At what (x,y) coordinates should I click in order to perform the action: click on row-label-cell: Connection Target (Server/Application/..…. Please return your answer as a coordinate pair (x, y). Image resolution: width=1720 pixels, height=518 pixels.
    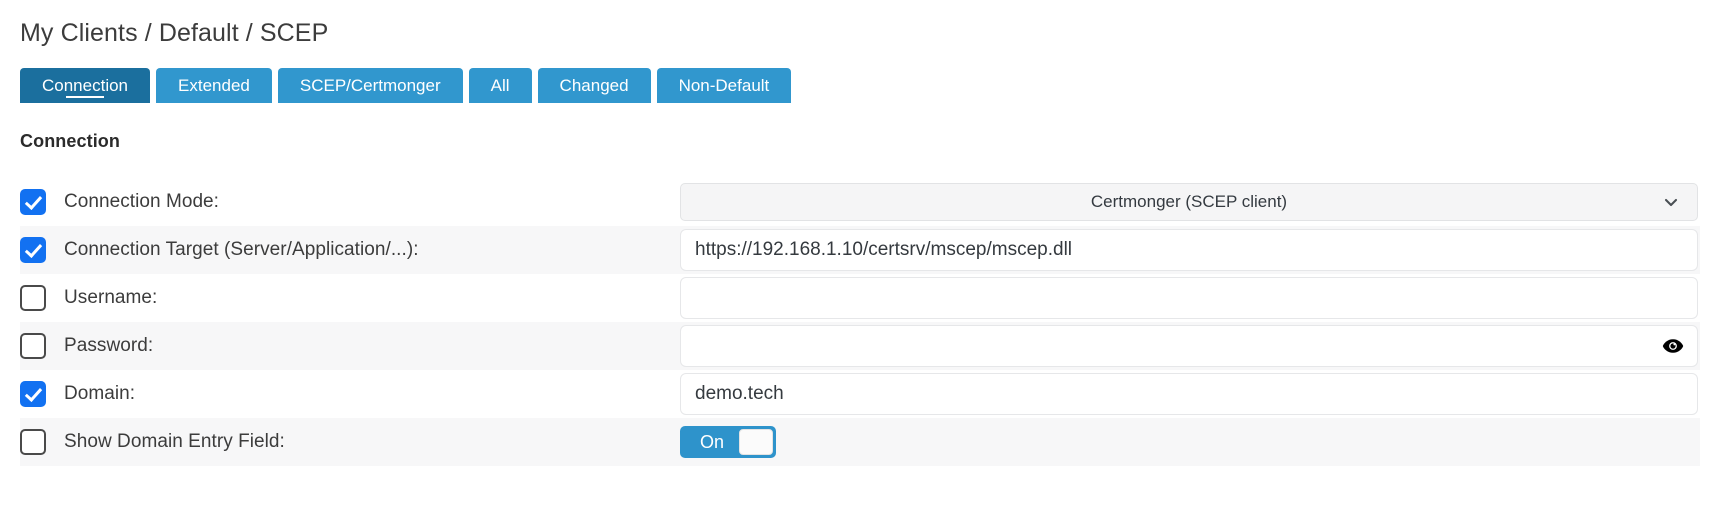
    Looking at the image, I should click on (350, 250).